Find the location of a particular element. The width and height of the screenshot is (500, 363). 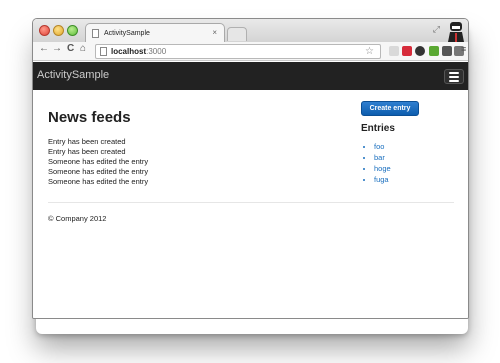

tab-strip: ActivitySample × ⤢ is located at coordinates (250, 30).